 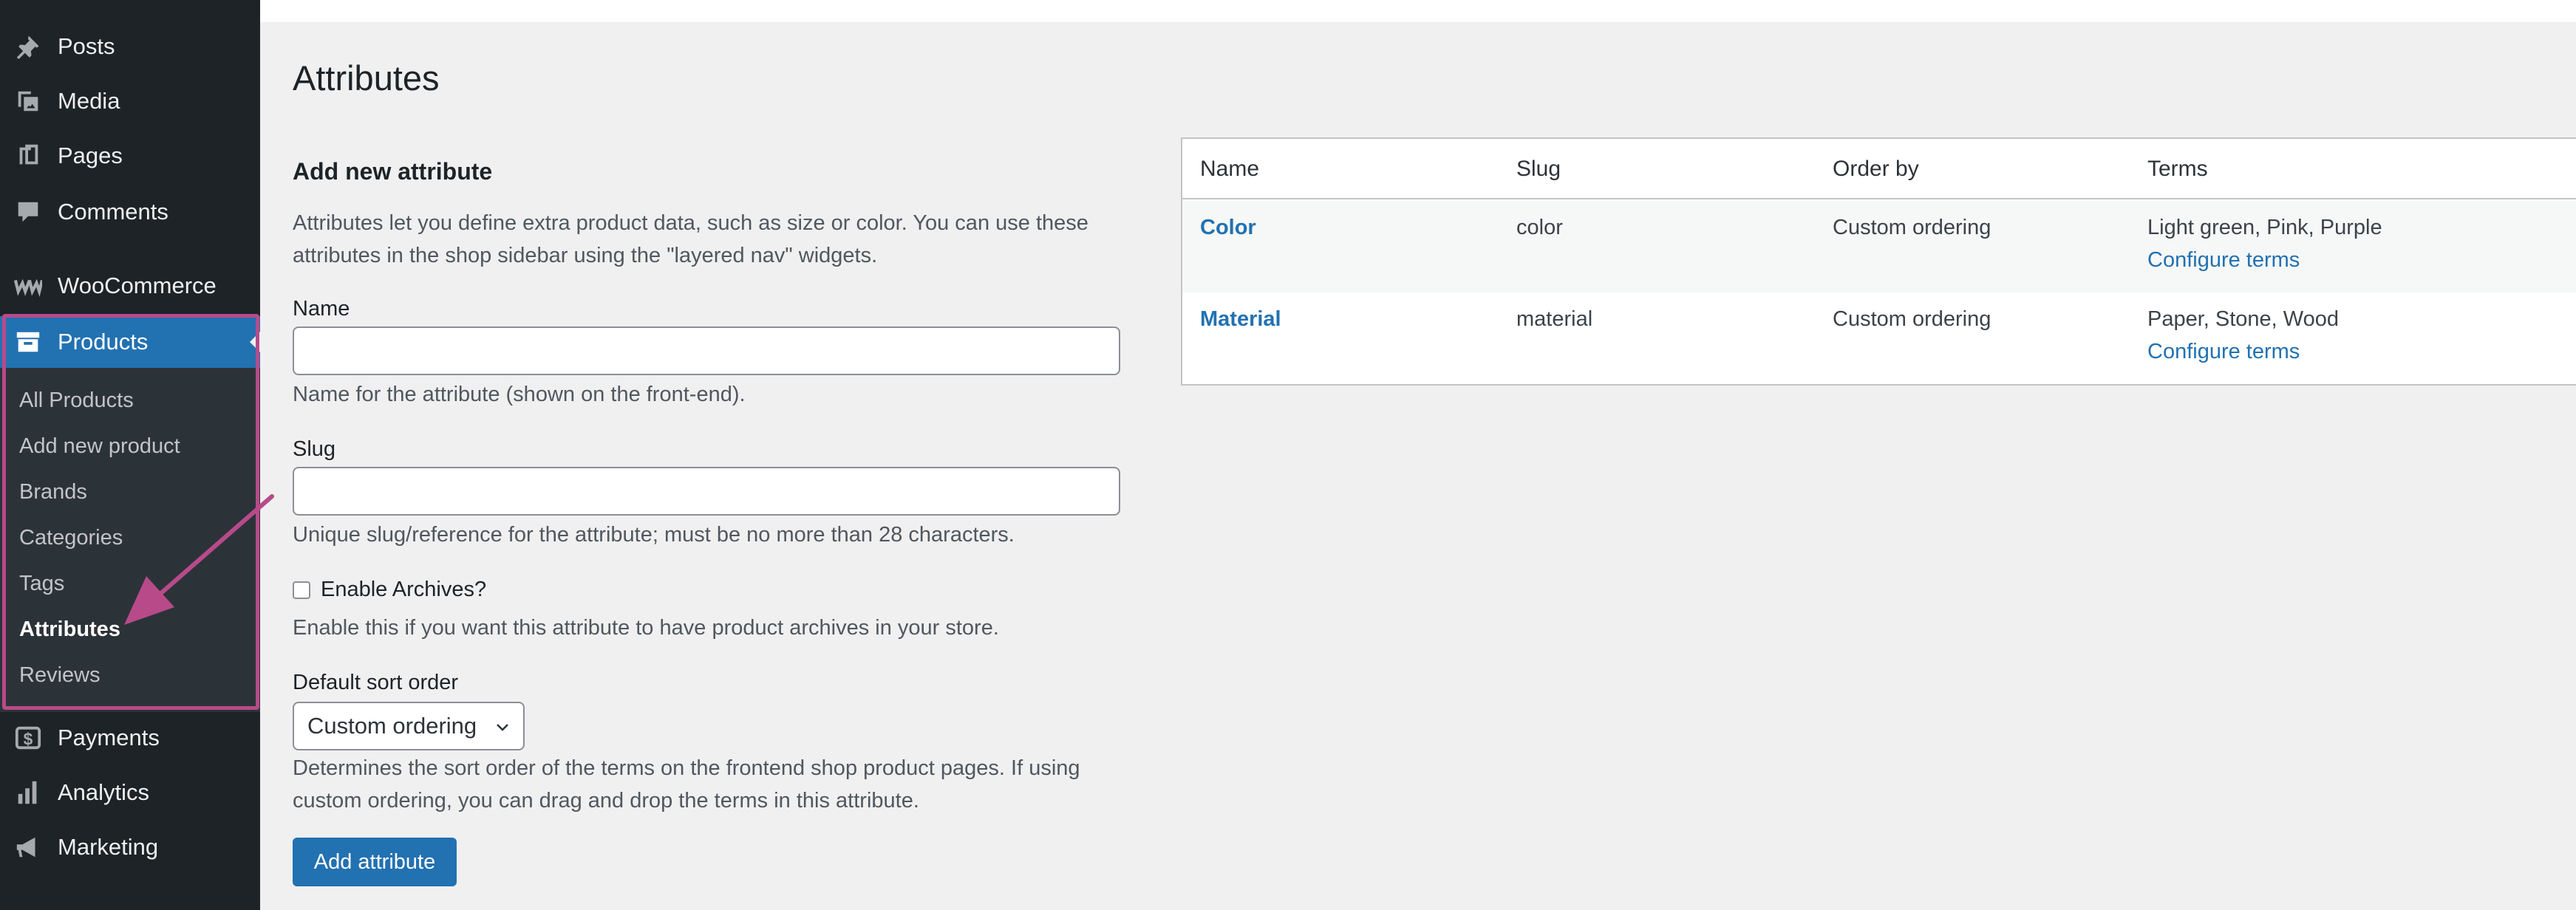 I want to click on enable-archives-label: Enable Archives?, so click(x=404, y=589).